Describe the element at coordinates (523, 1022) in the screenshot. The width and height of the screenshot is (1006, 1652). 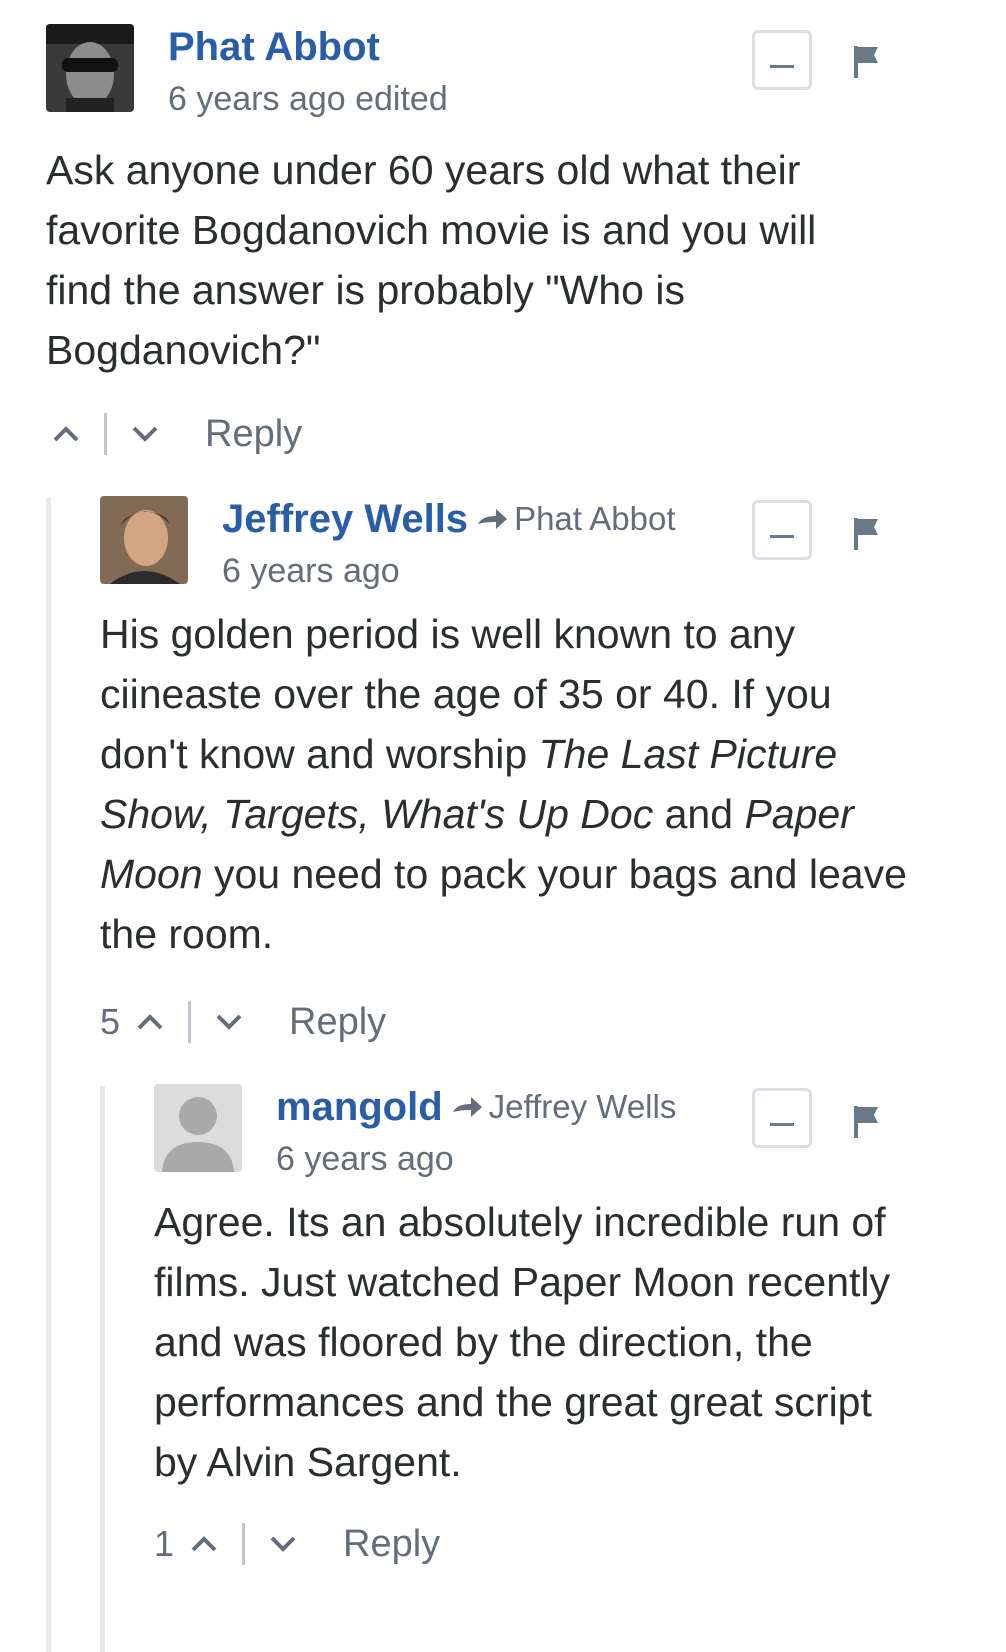
I see `comment-footer: 5 Reply` at that location.